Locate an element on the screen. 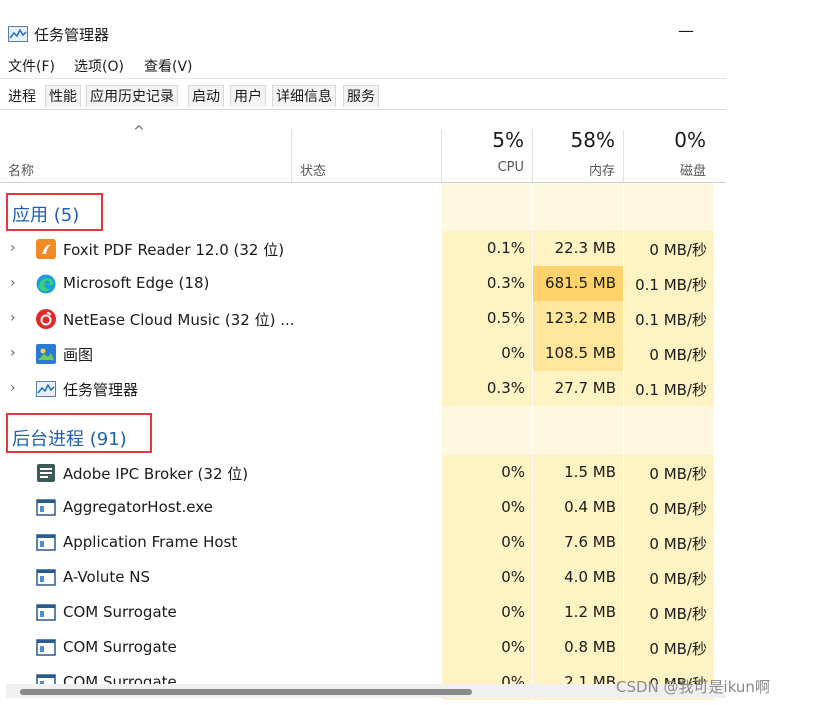  scrollbar-thumb is located at coordinates (246, 692).